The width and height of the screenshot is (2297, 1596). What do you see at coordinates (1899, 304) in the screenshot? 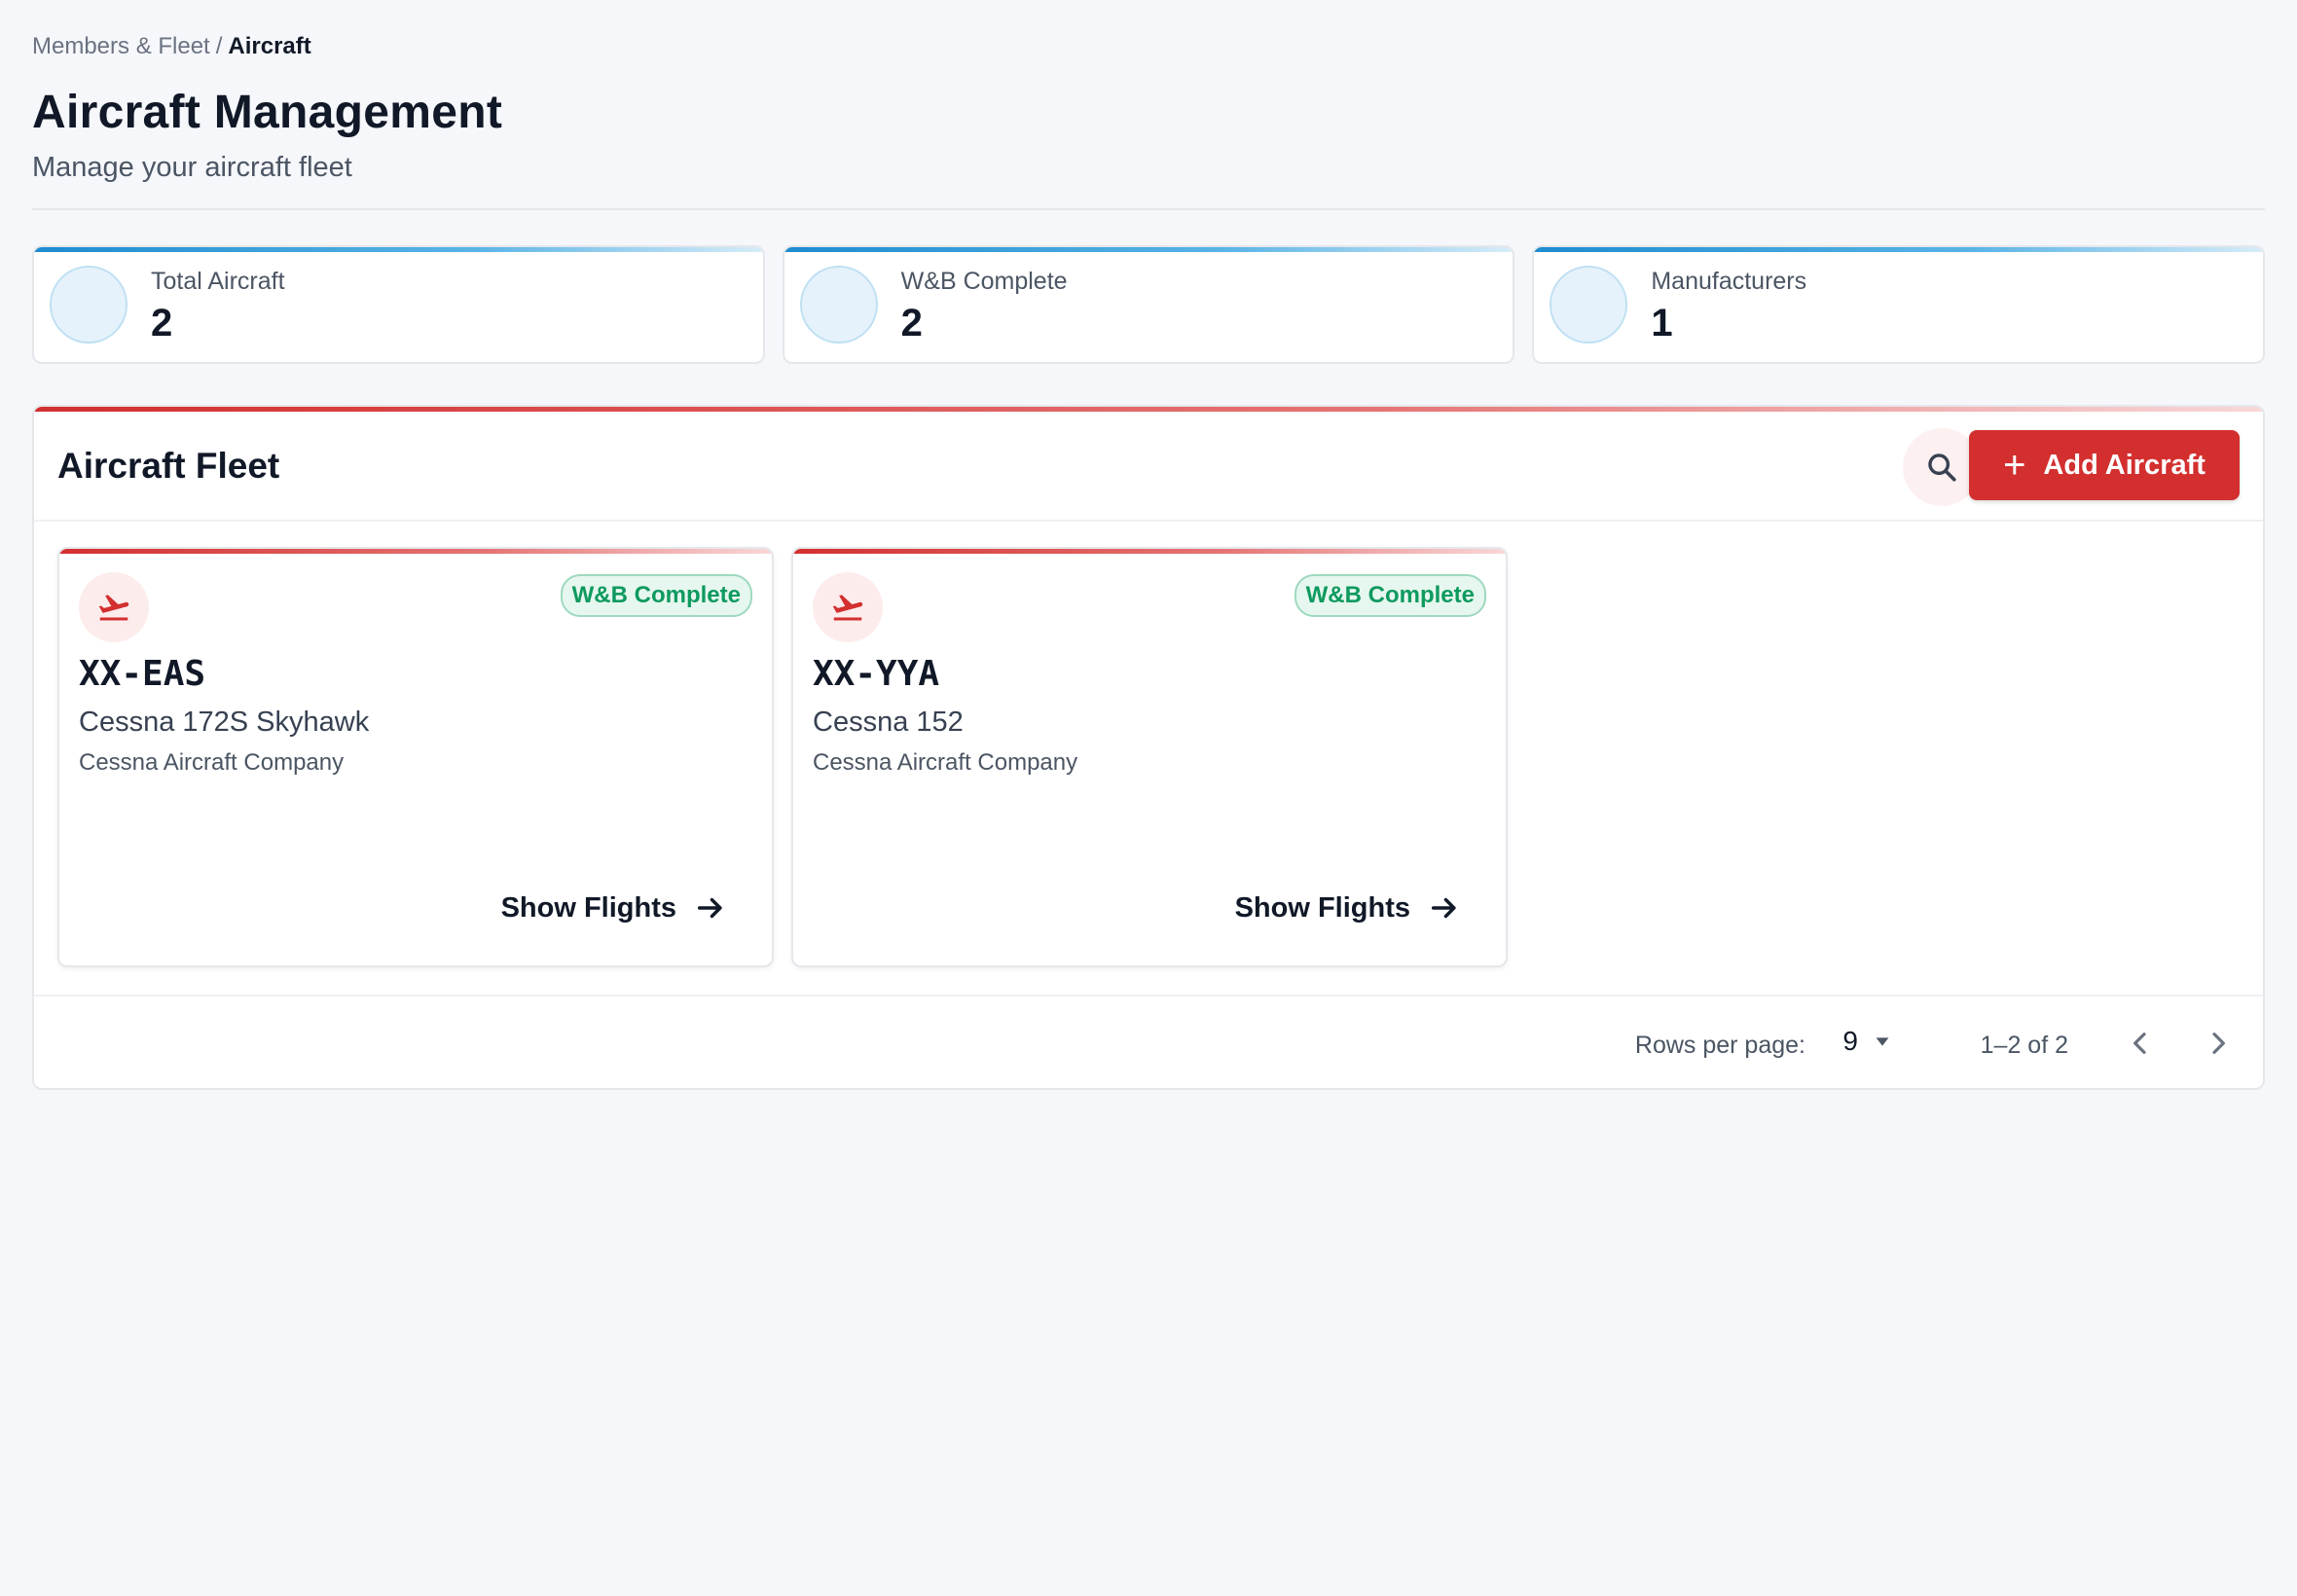
I see `stat-card-manufacturers: Manufacturers 1` at bounding box center [1899, 304].